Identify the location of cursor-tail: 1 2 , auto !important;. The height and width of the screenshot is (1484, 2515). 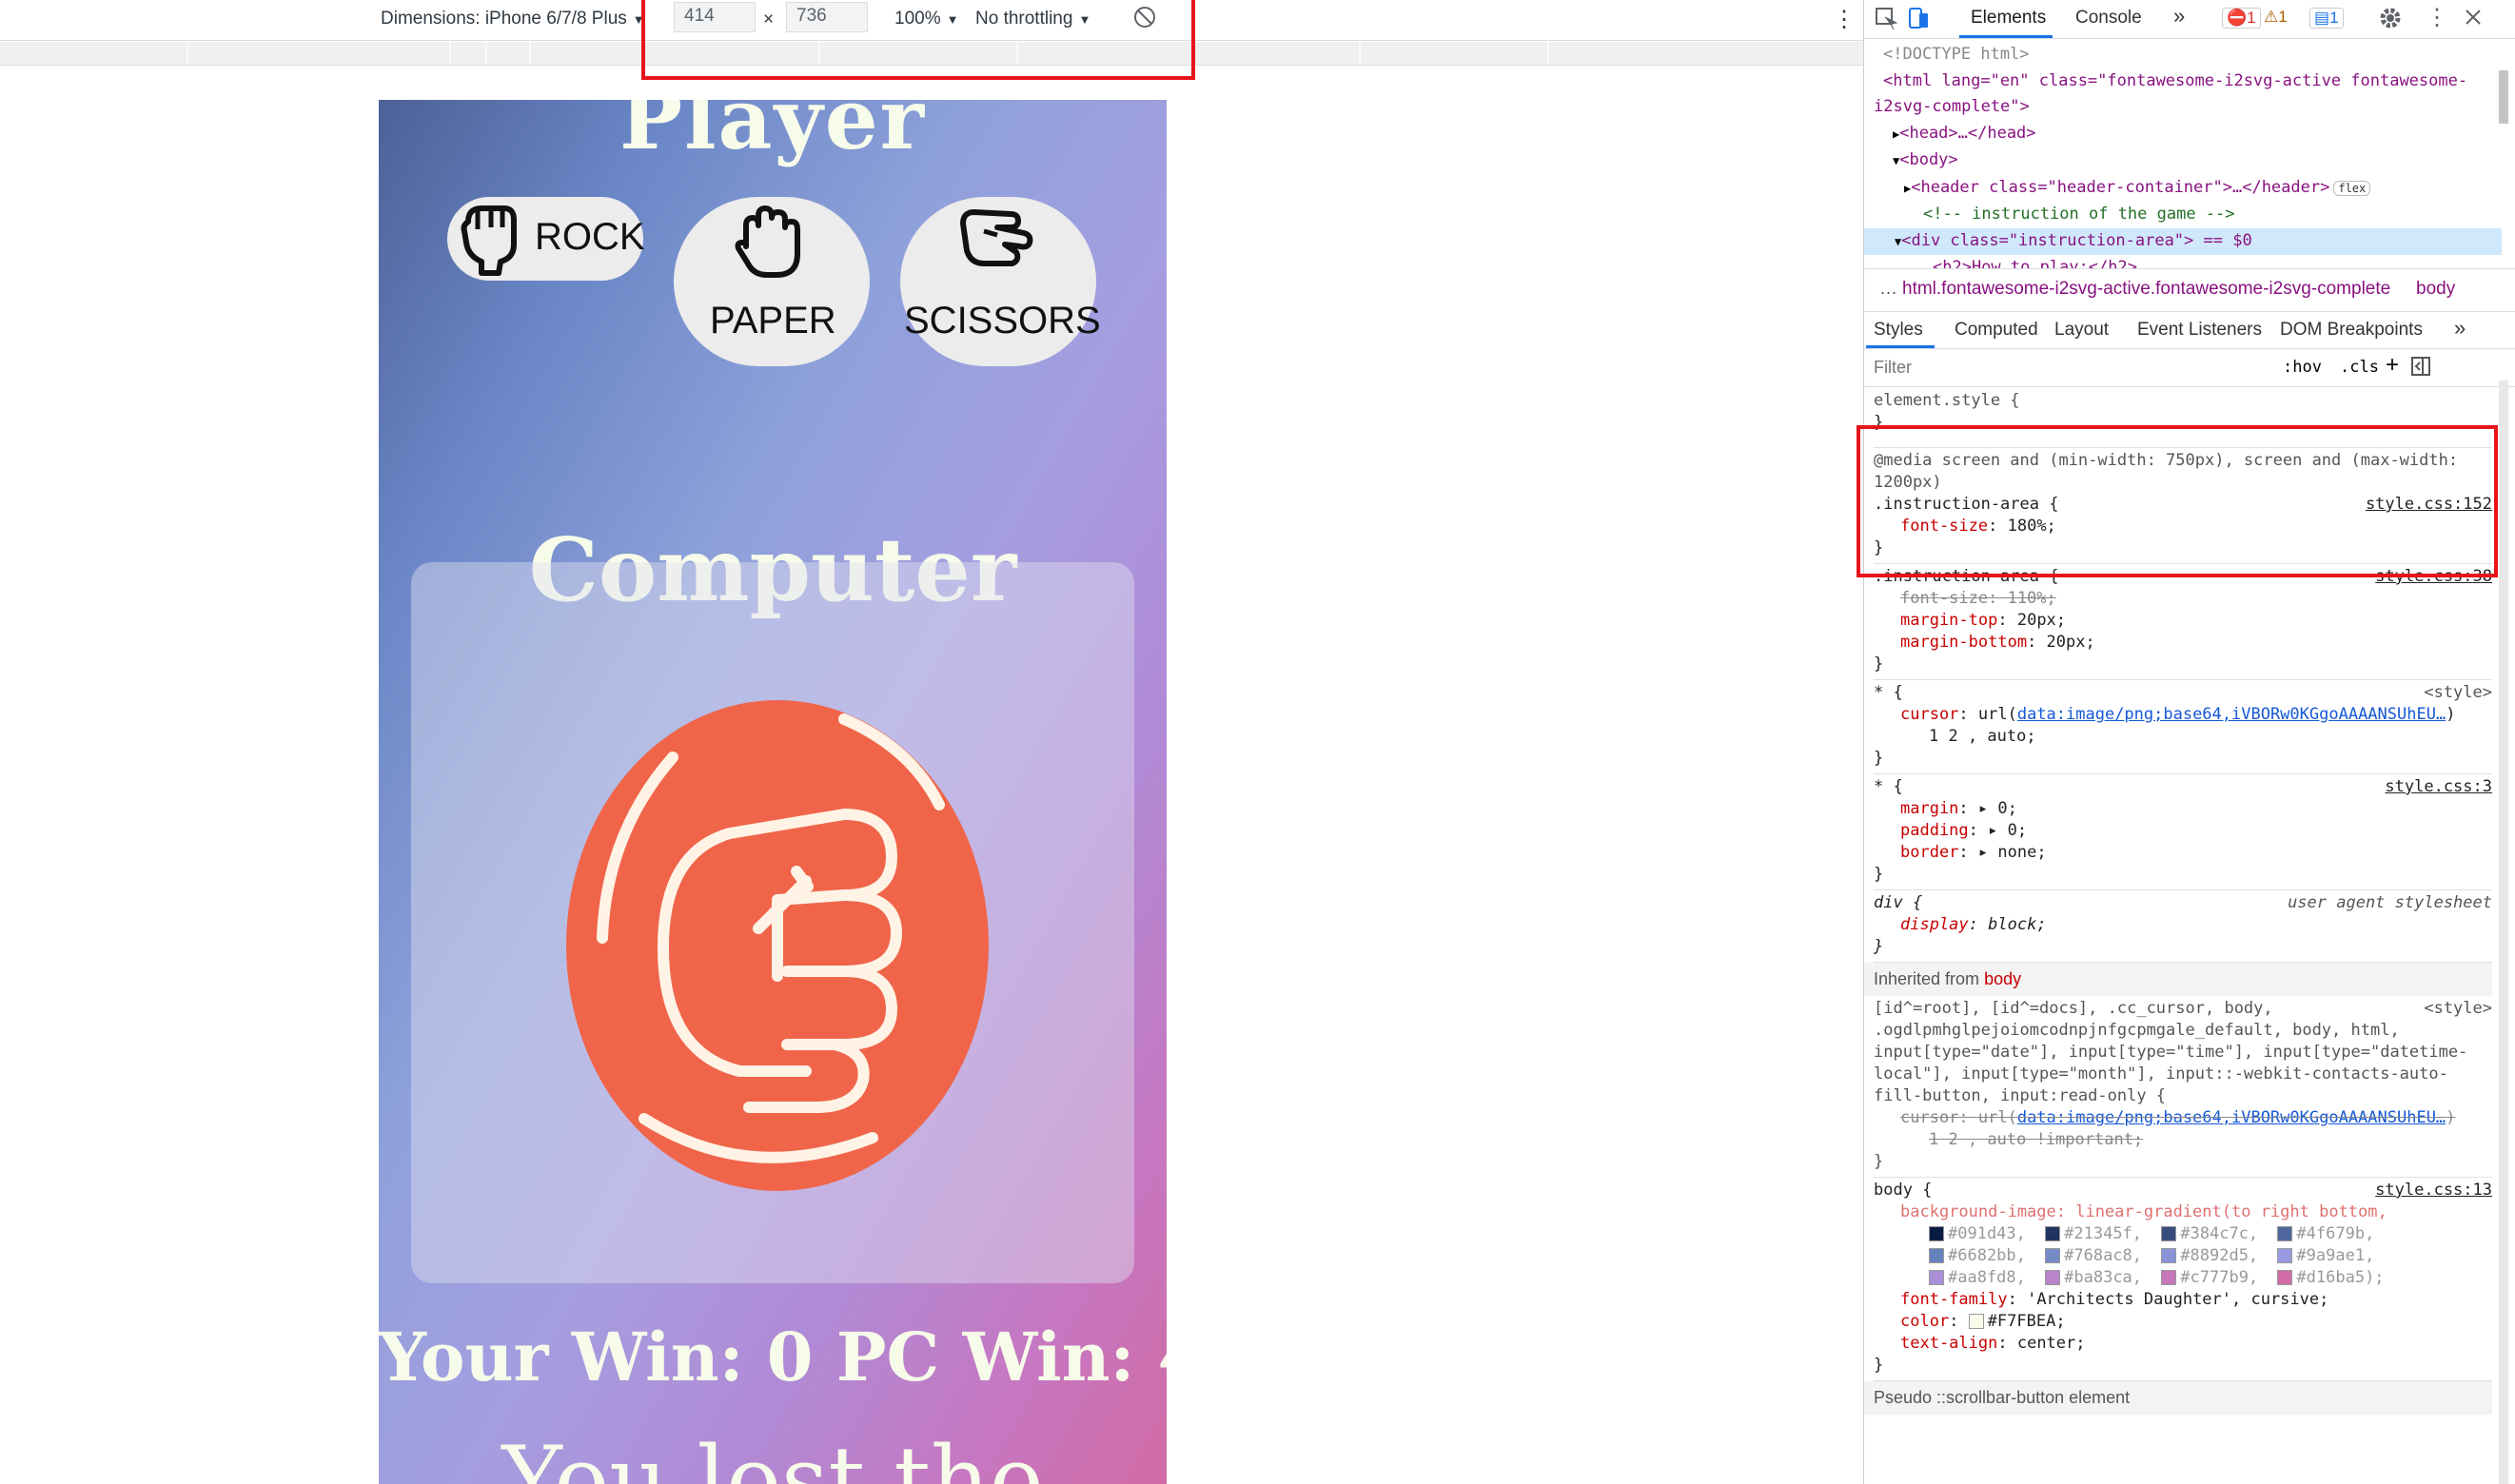
(2037, 1139).